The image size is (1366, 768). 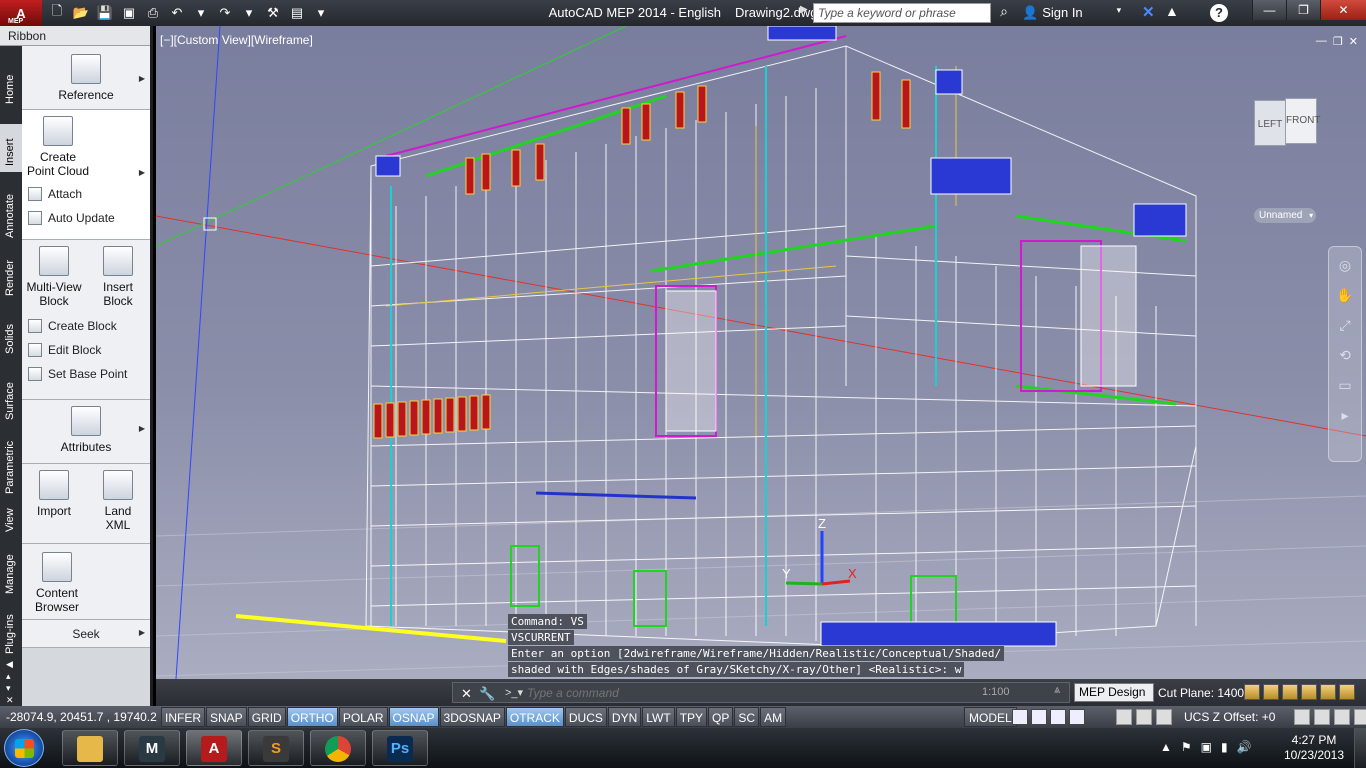 I want to click on toggle-lwt: LWT, so click(x=658, y=717).